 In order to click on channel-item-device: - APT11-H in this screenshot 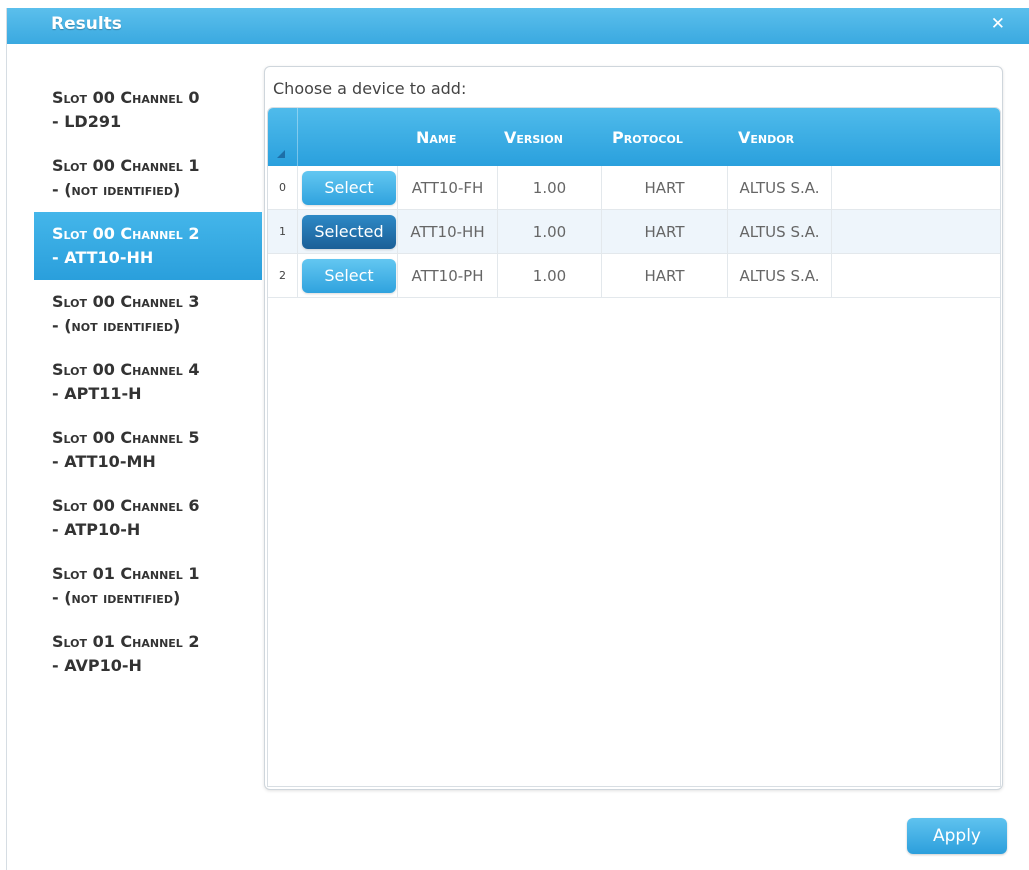, I will do `click(97, 393)`.